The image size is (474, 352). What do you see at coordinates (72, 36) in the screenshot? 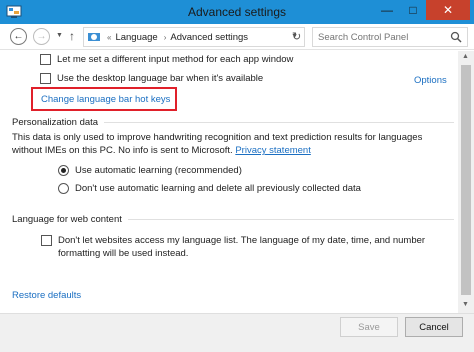
I see `up-arrow-icon: ↑` at bounding box center [72, 36].